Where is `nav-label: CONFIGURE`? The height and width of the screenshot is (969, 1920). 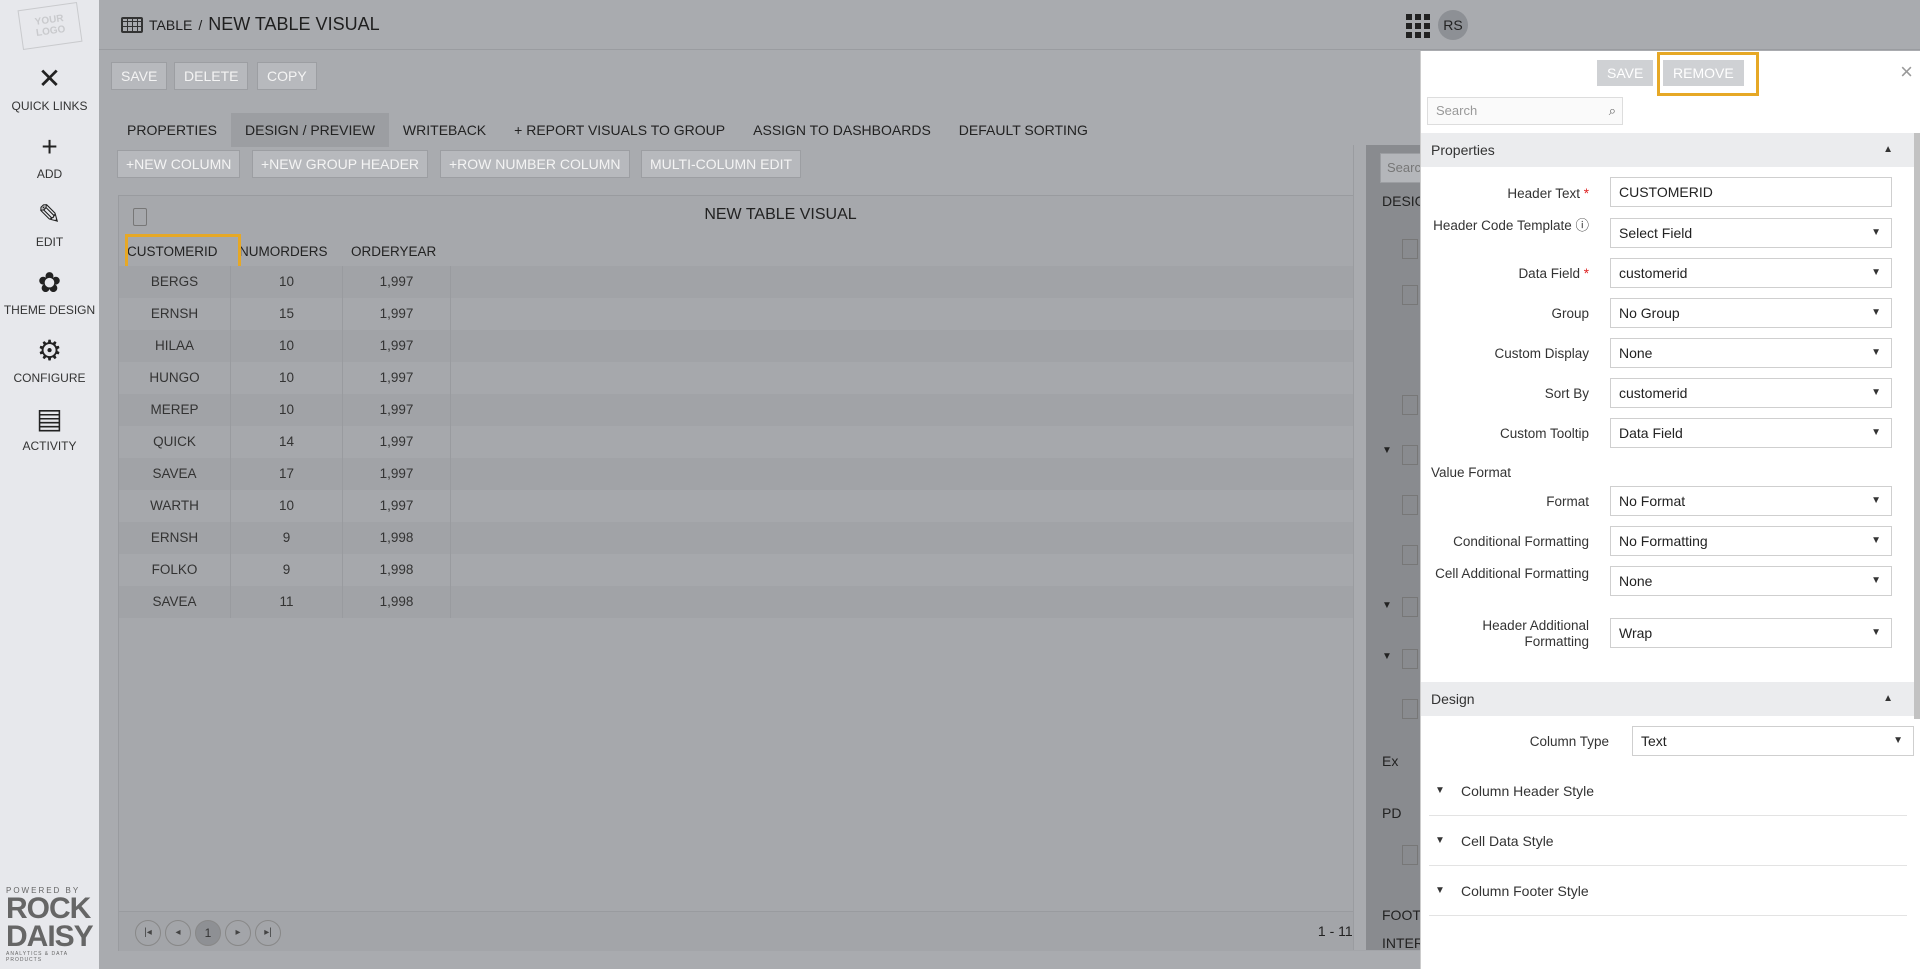 nav-label: CONFIGURE is located at coordinates (49, 378).